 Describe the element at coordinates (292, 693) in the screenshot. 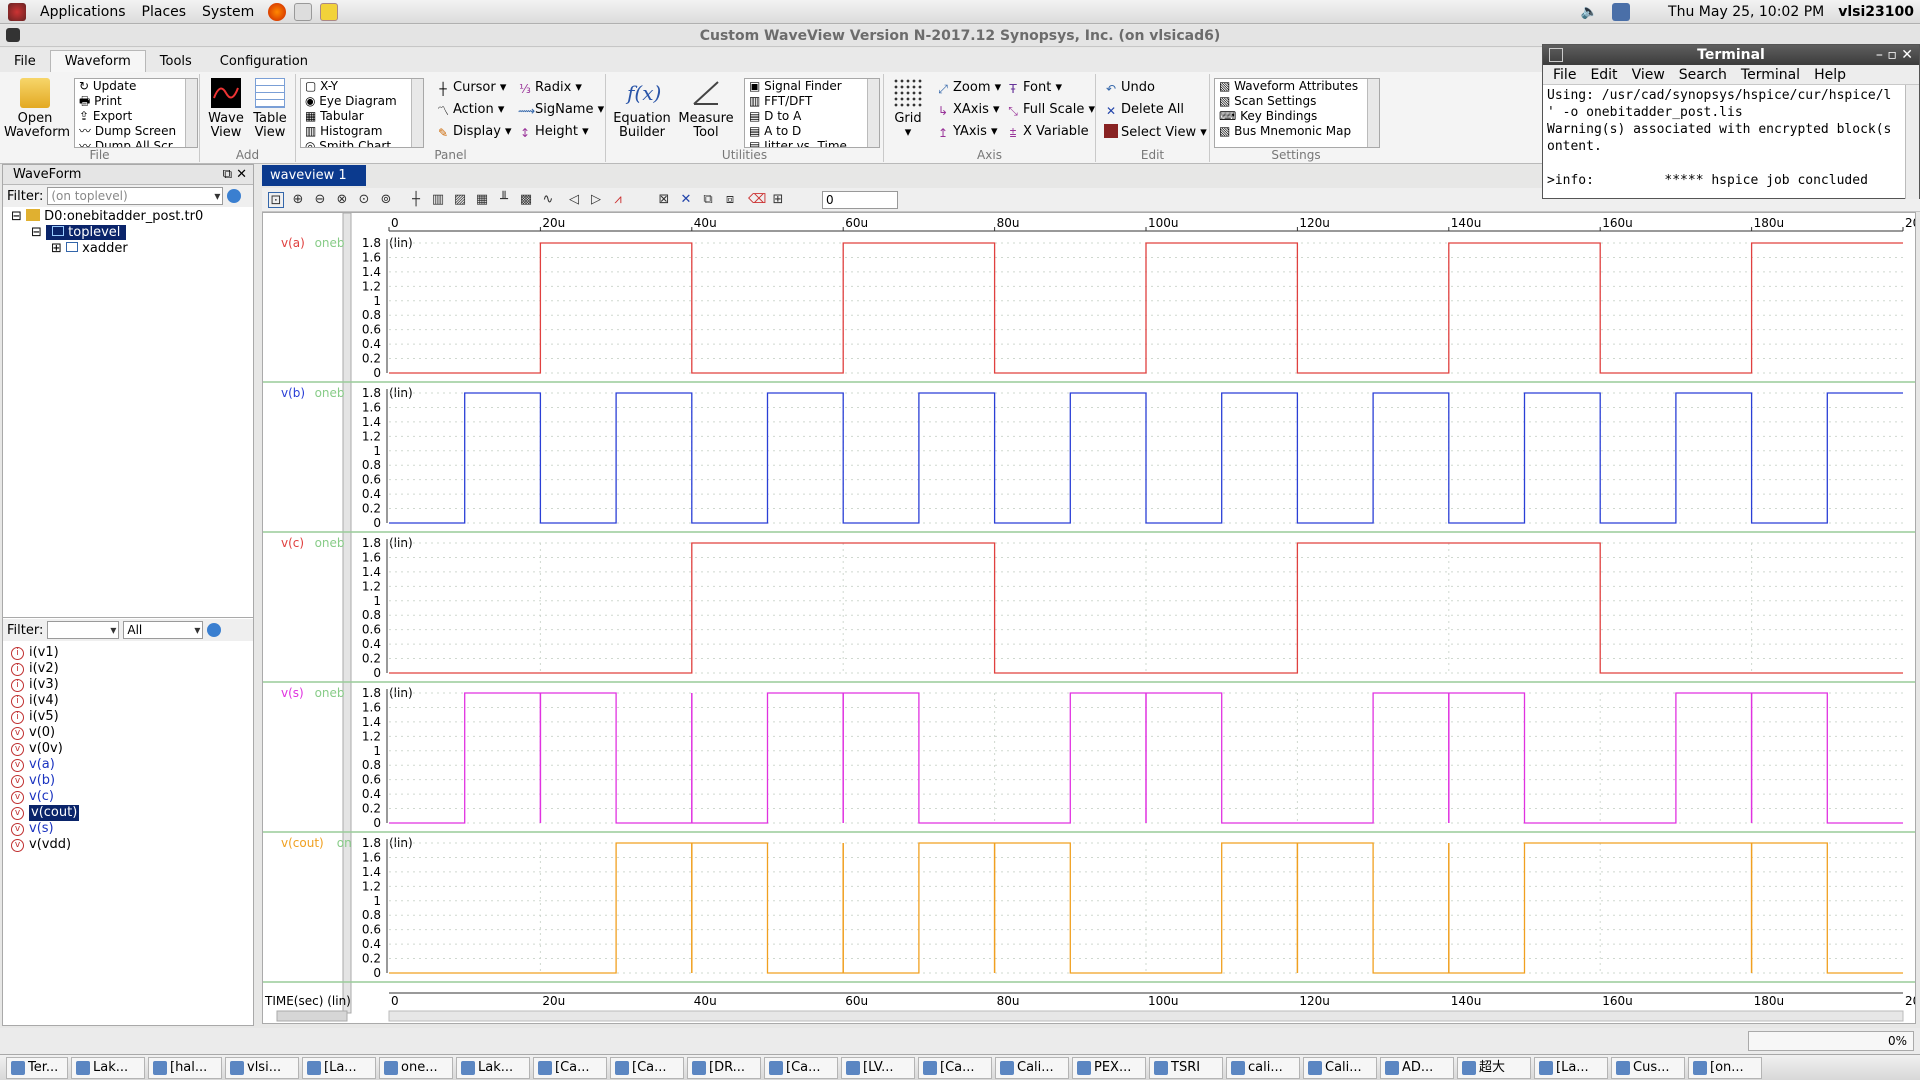

I see `signal-label: v(s)` at that location.